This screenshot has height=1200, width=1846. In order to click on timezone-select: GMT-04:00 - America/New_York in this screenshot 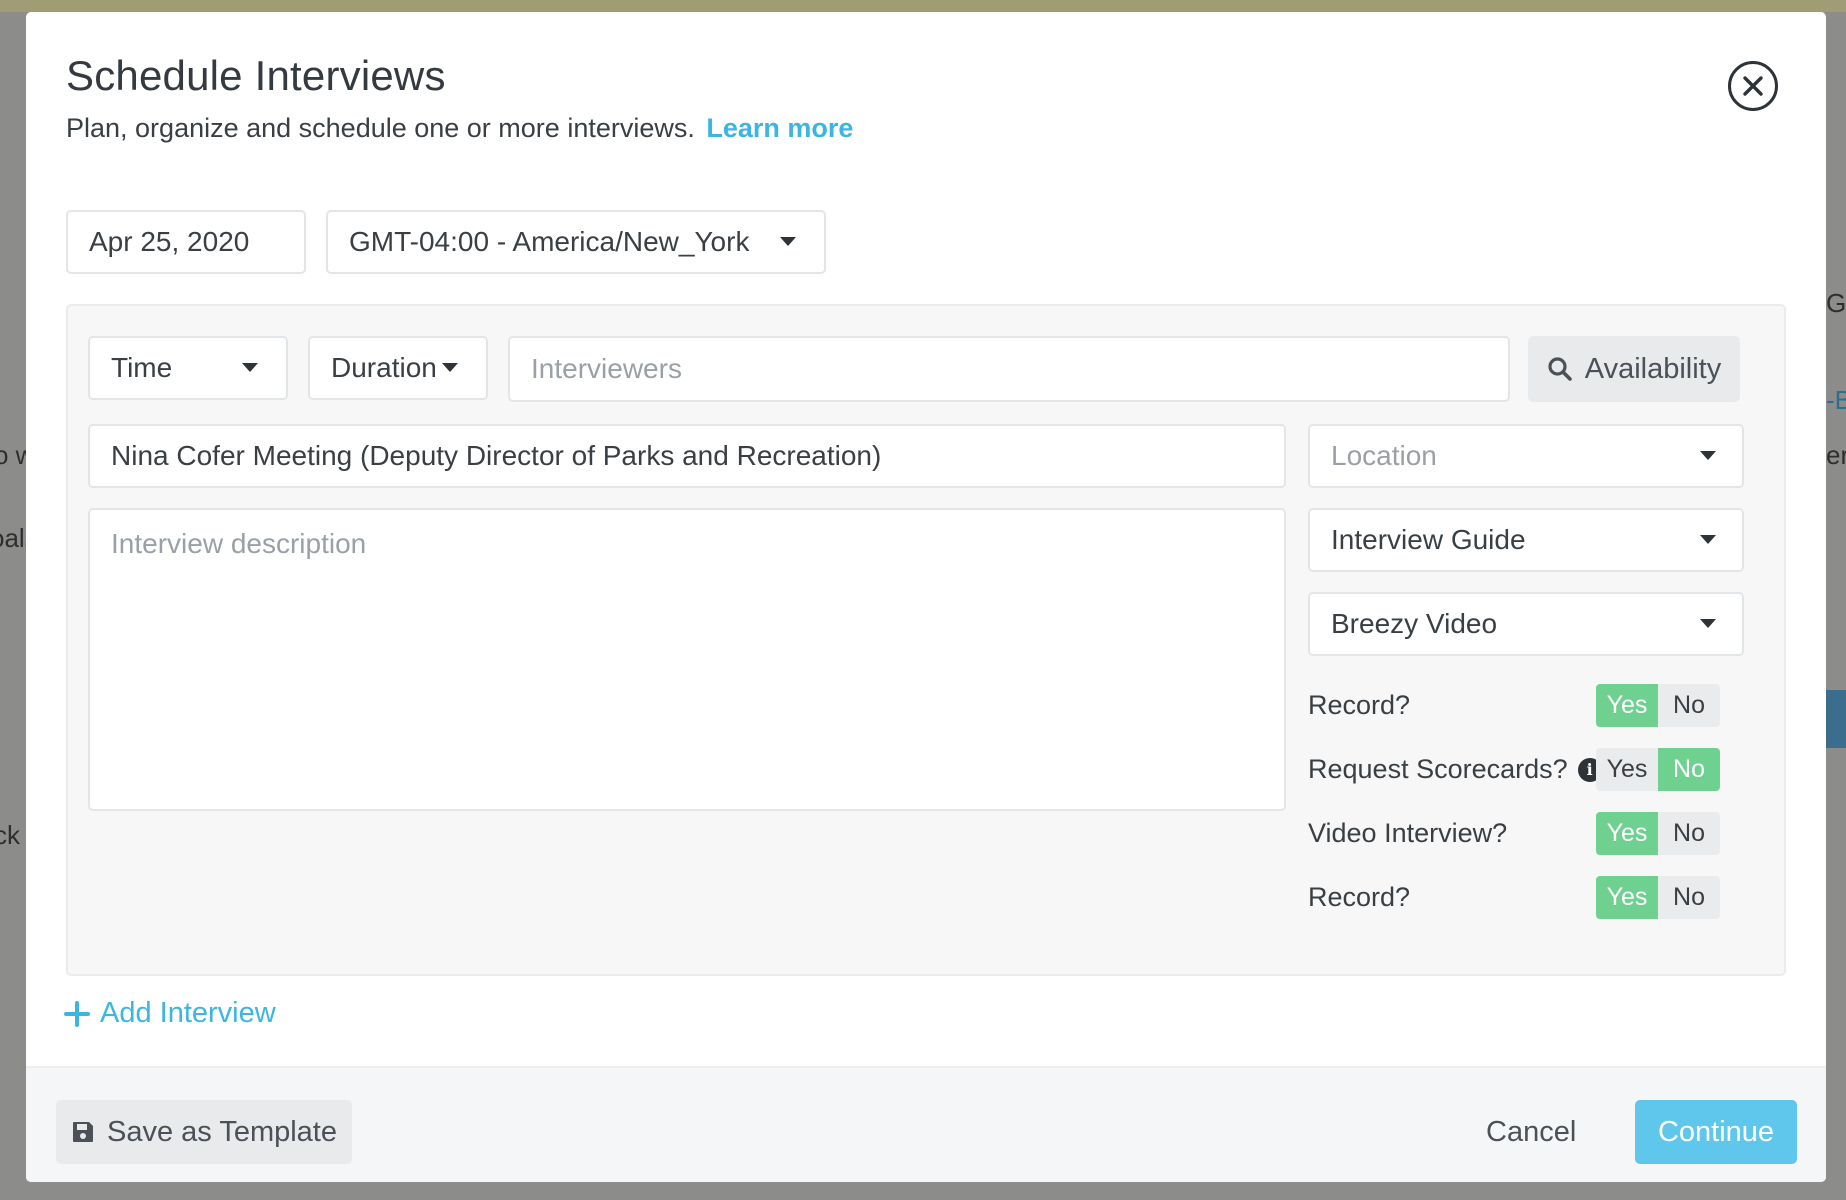, I will do `click(576, 242)`.